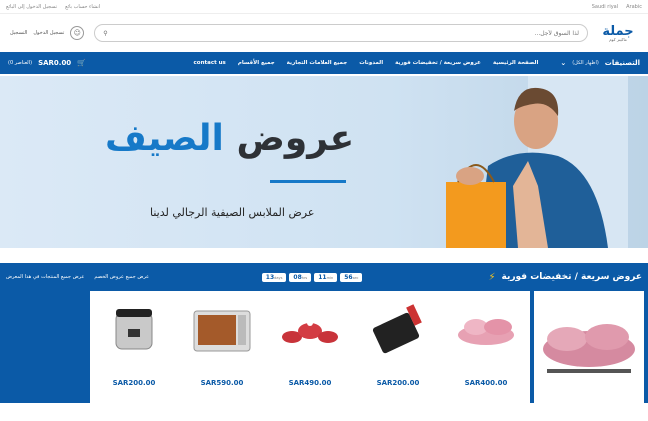  I want to click on create-seller-link: انشاء حساب بائع, so click(82, 7).